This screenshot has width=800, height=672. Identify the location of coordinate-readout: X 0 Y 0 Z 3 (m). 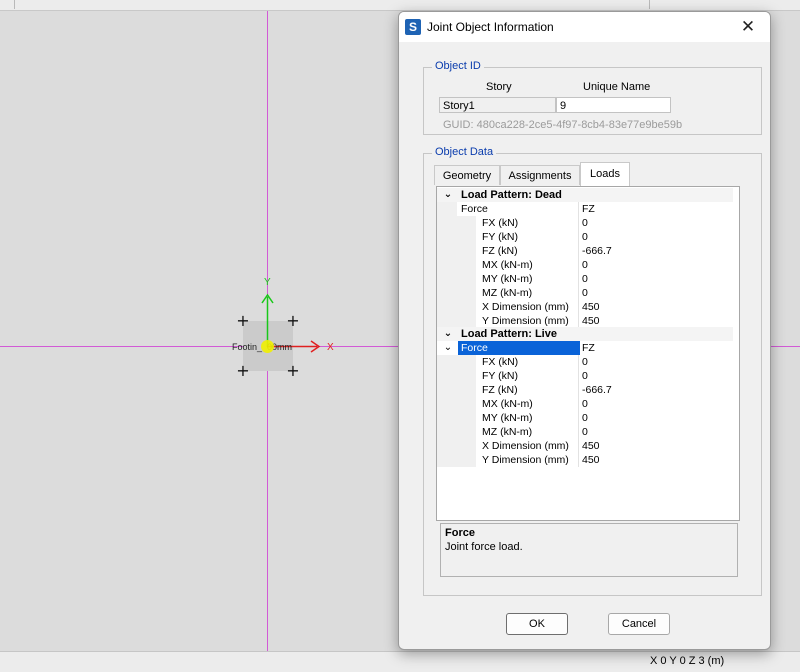
(687, 661).